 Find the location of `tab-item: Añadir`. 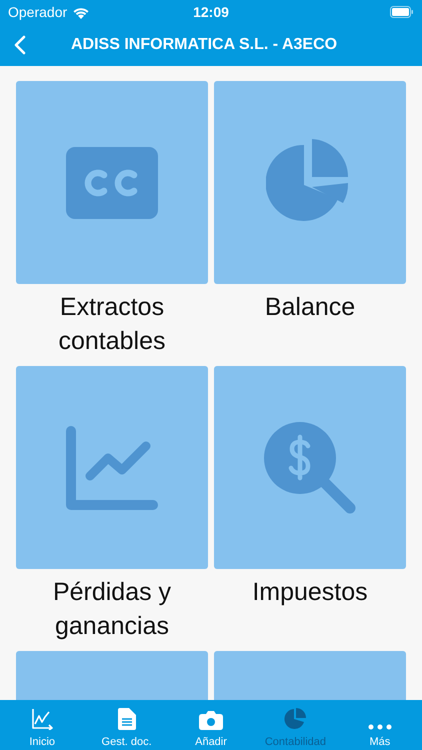

tab-item: Añadir is located at coordinates (211, 725).